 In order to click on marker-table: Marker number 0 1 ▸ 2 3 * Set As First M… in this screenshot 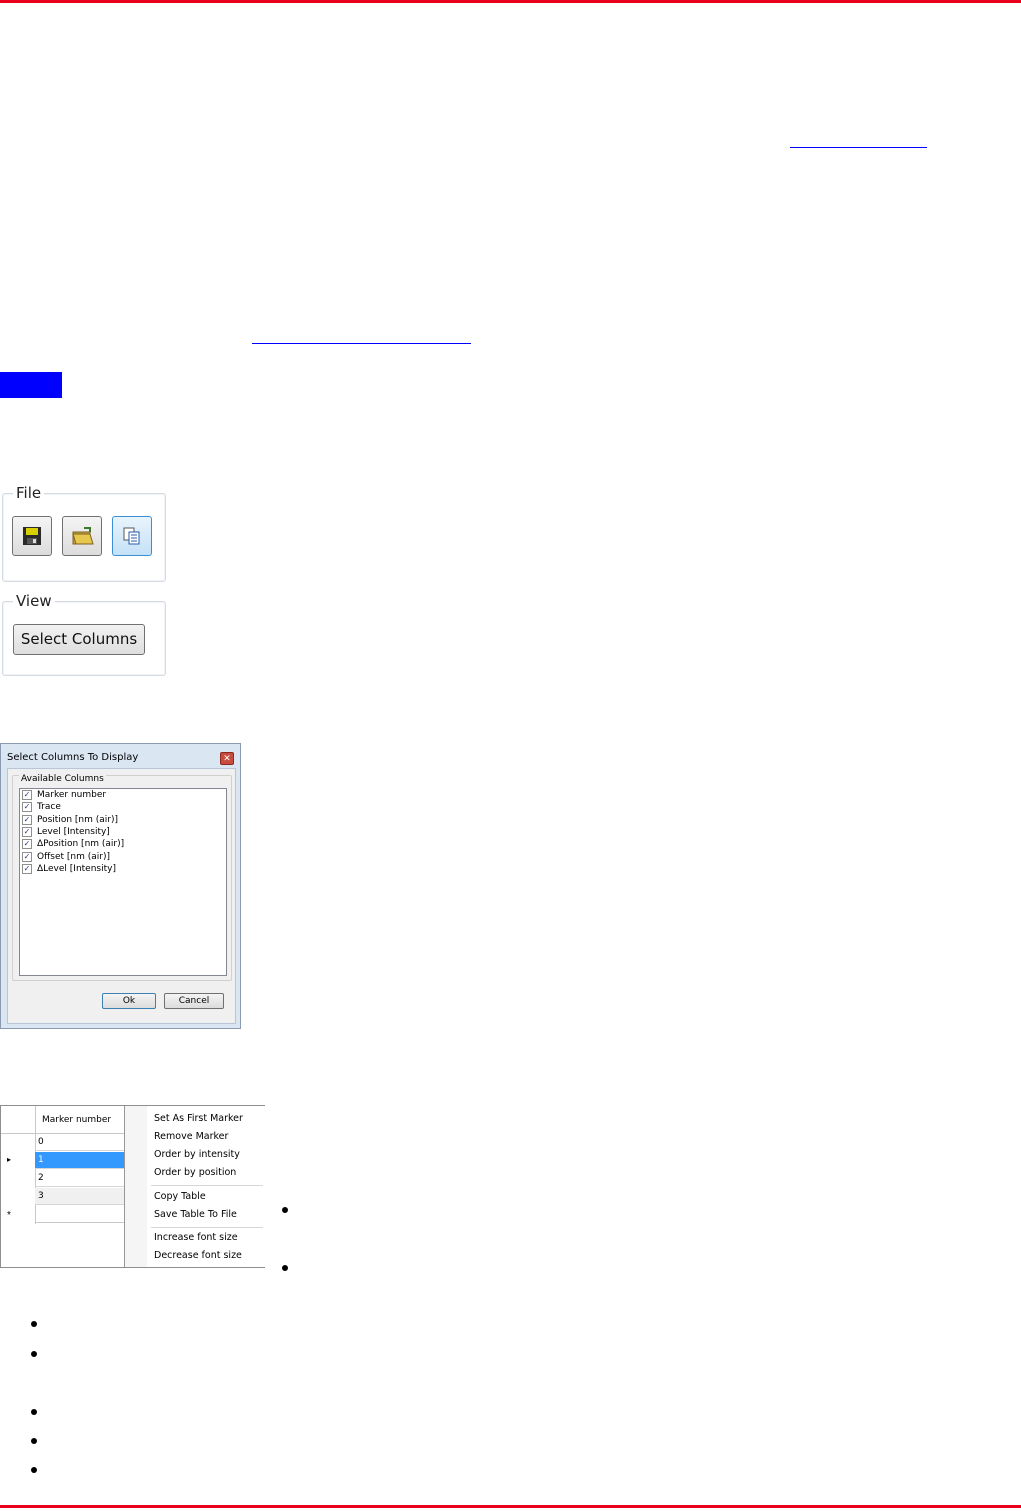, I will do `click(133, 1186)`.